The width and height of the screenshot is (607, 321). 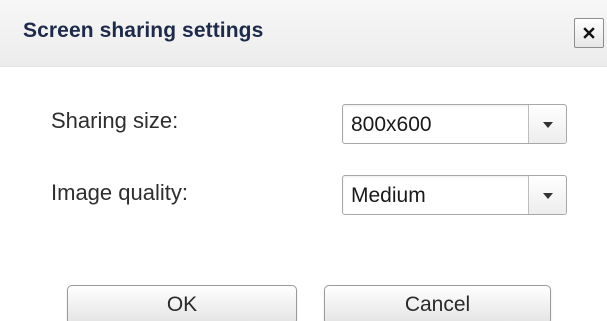 I want to click on image-quality-dropdown-button, so click(x=547, y=195).